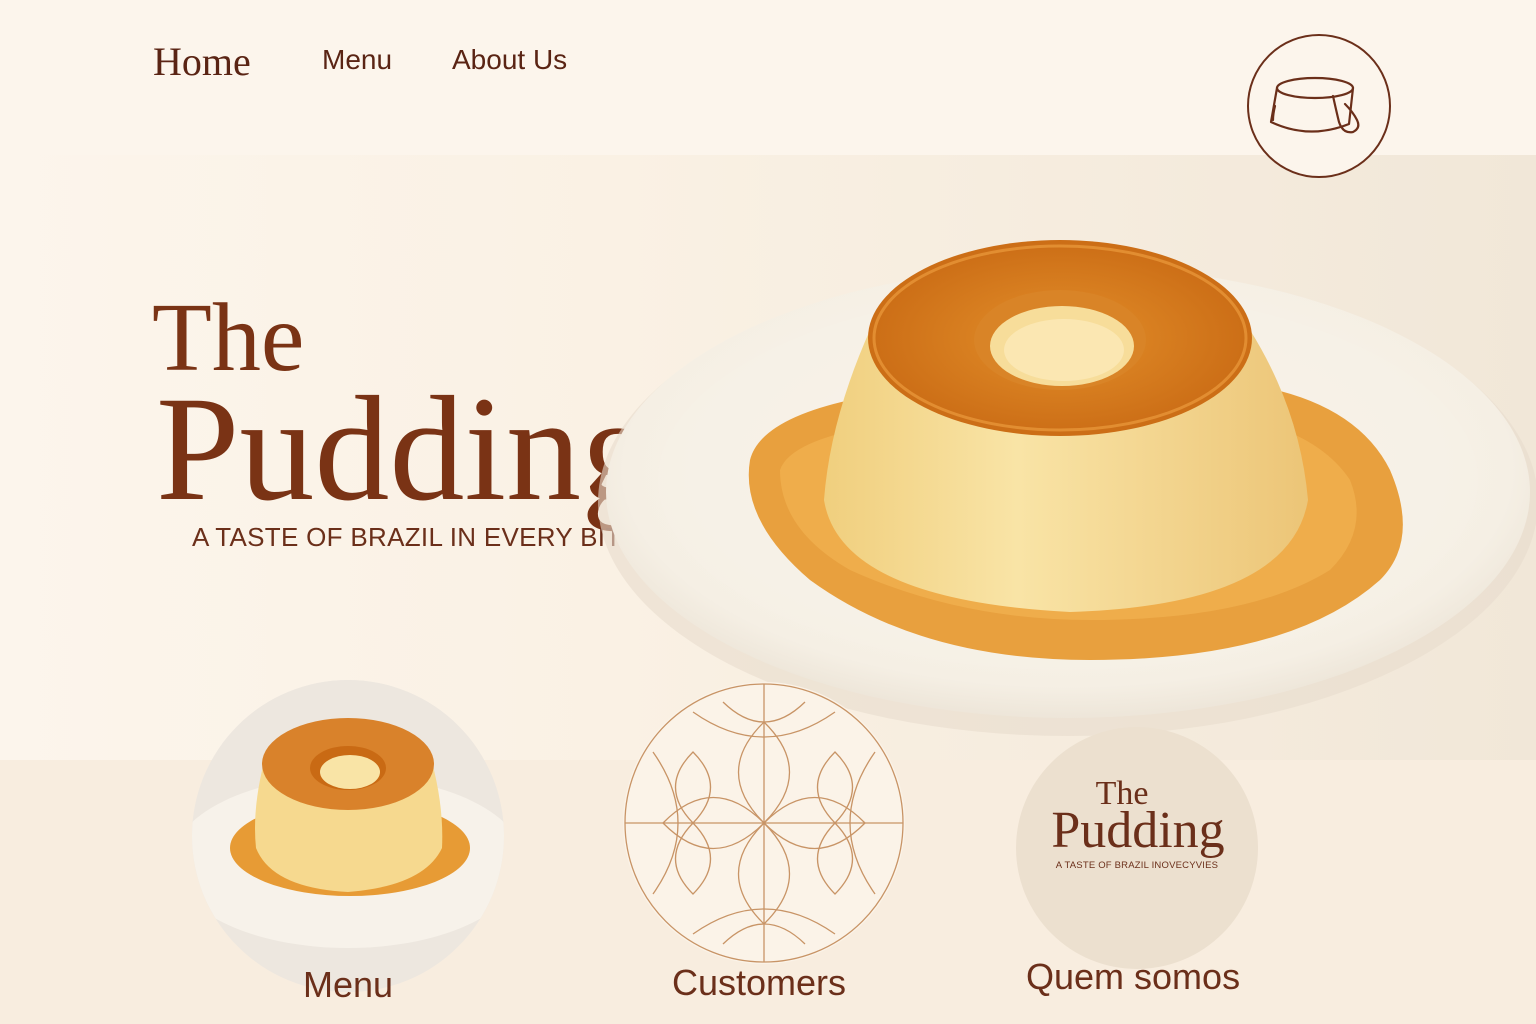 Image resolution: width=1536 pixels, height=1024 pixels. Describe the element at coordinates (1133, 976) in the screenshot. I see `about-card-label: Quem somos` at that location.